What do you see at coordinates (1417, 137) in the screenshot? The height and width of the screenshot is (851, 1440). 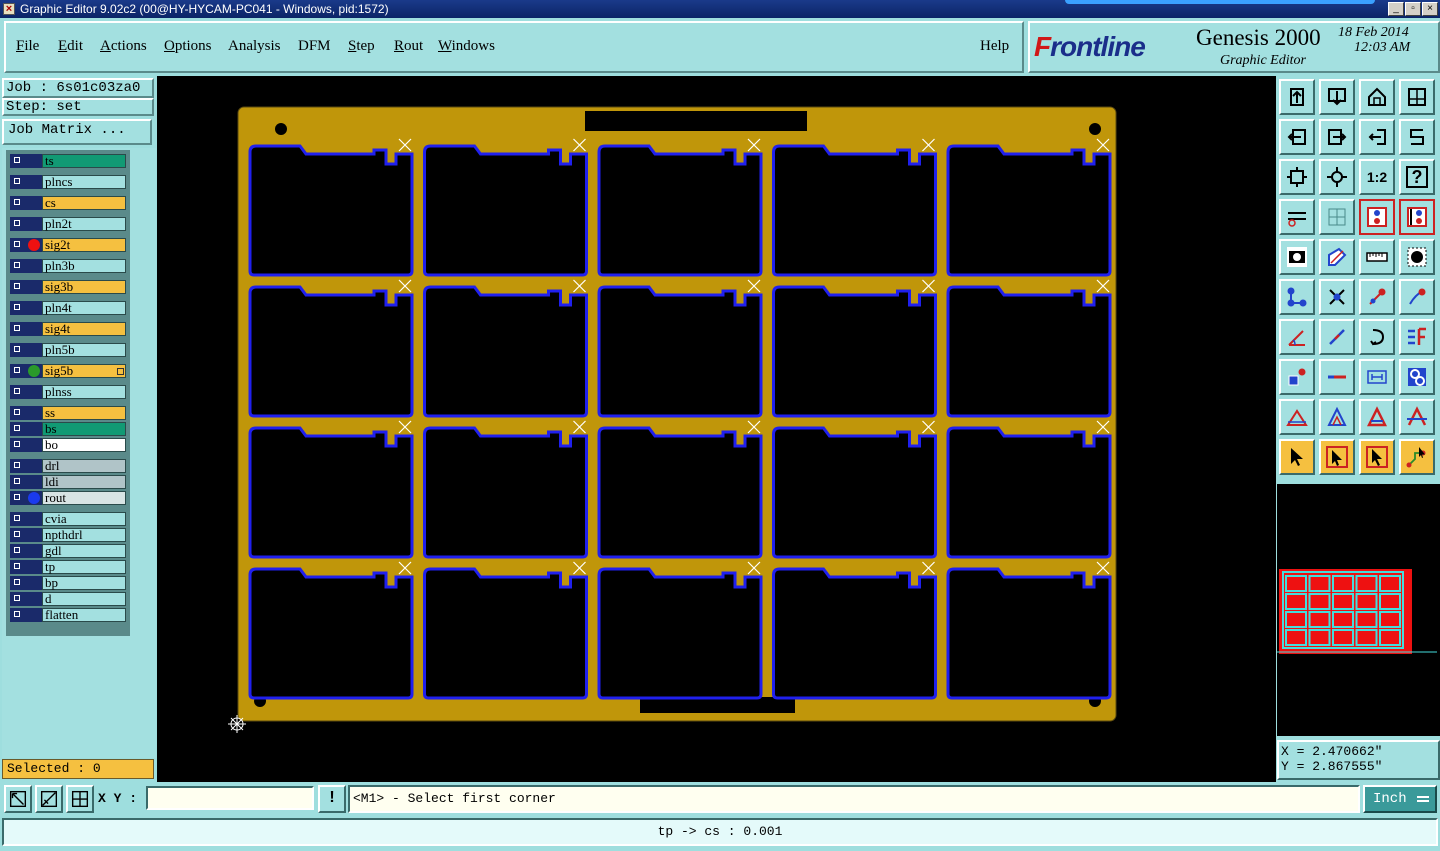 I see `swap-tool` at bounding box center [1417, 137].